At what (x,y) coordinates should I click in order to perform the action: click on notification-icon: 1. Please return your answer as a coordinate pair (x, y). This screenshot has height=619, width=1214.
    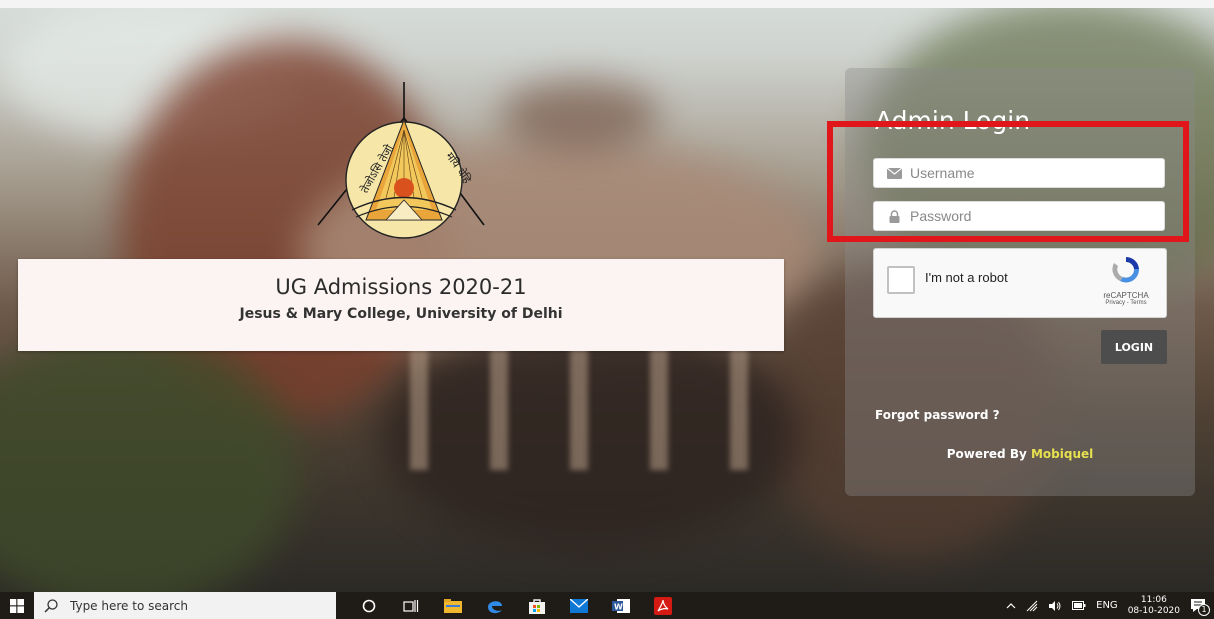
    Looking at the image, I should click on (1200, 607).